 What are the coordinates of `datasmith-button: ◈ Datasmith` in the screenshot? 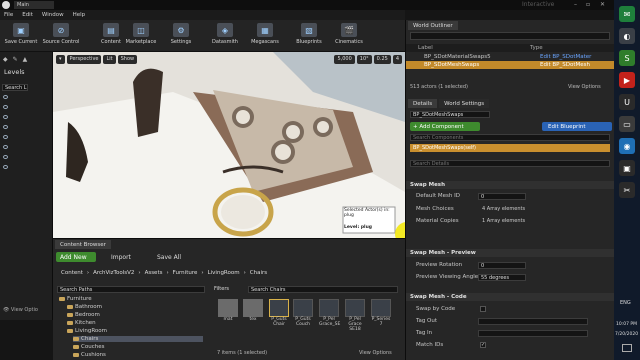 It's located at (225, 36).